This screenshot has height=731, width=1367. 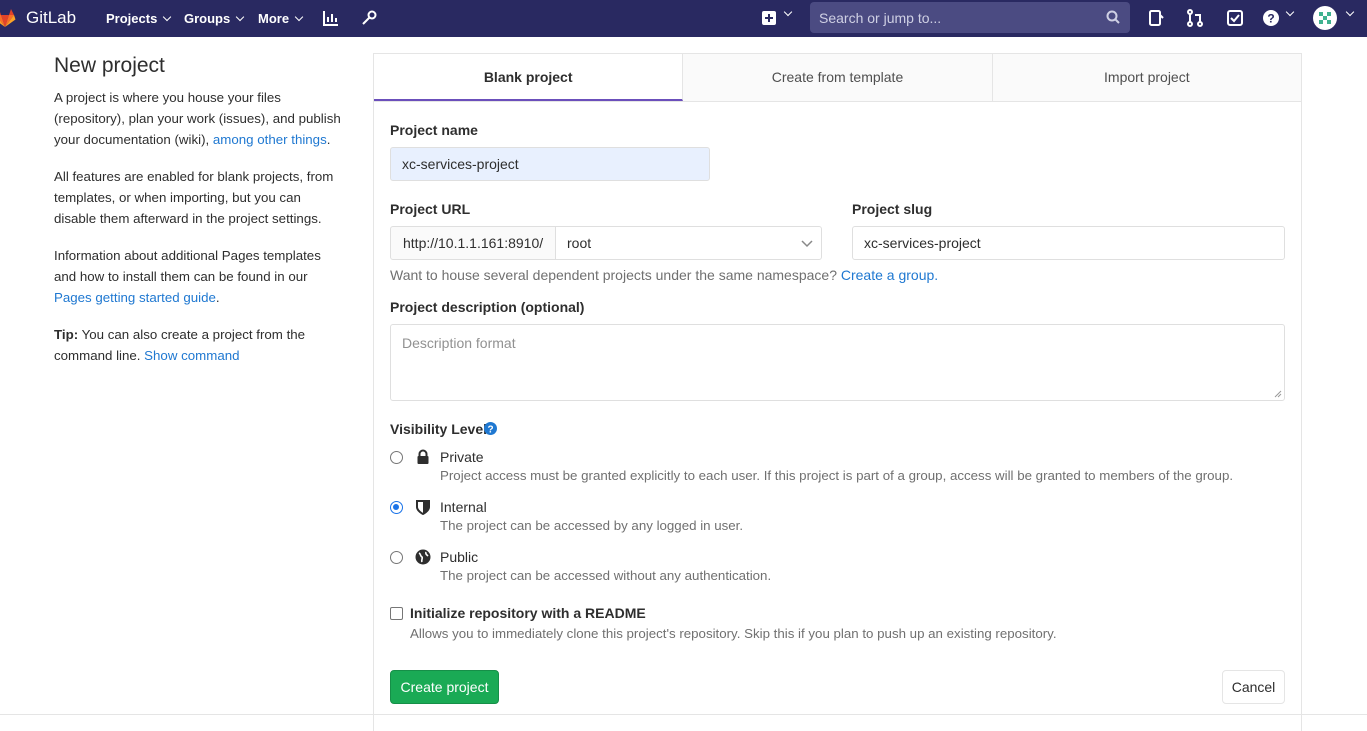 What do you see at coordinates (922, 243) in the screenshot?
I see `project-slug-value: xc-services-project` at bounding box center [922, 243].